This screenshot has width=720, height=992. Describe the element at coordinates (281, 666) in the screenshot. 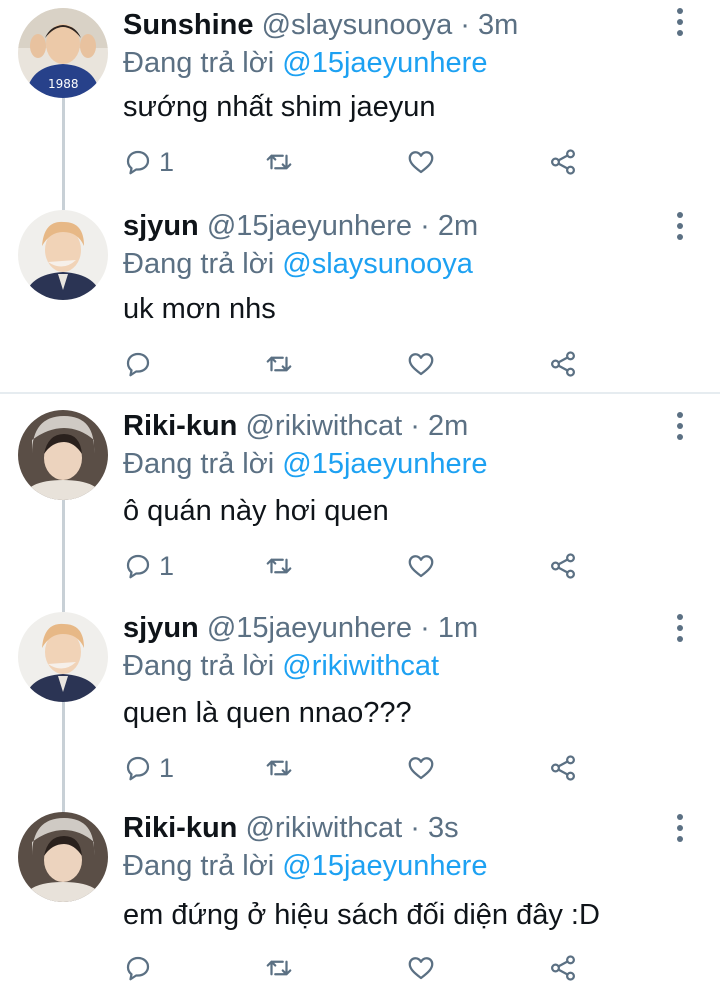

I see `replying-to: Đang trả lời @rikiwithcat` at that location.